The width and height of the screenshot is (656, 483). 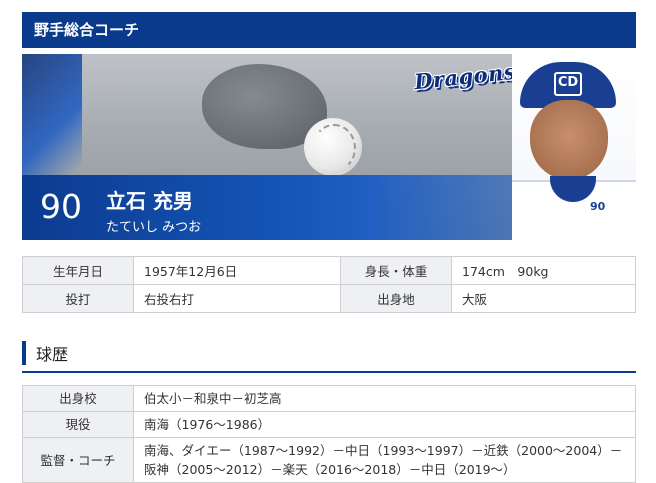 I want to click on table-cell: 大阪, so click(x=543, y=298).